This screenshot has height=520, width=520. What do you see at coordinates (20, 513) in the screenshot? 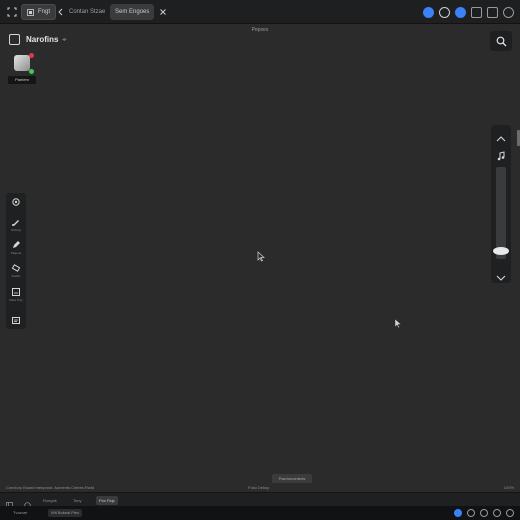
I see `taskbar-item-1: Tvozoer` at bounding box center [20, 513].